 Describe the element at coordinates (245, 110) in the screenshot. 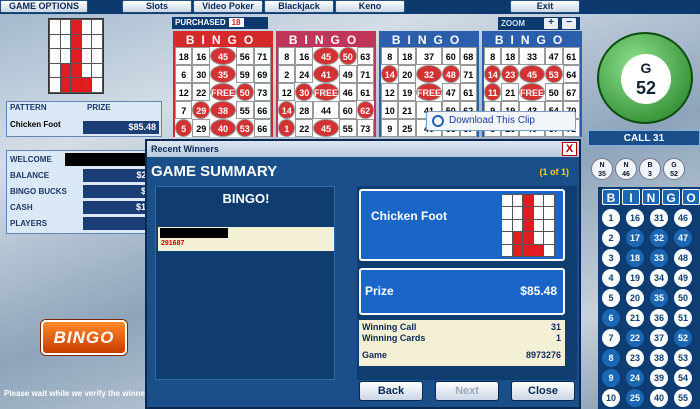

I see `card-cell: 55` at that location.